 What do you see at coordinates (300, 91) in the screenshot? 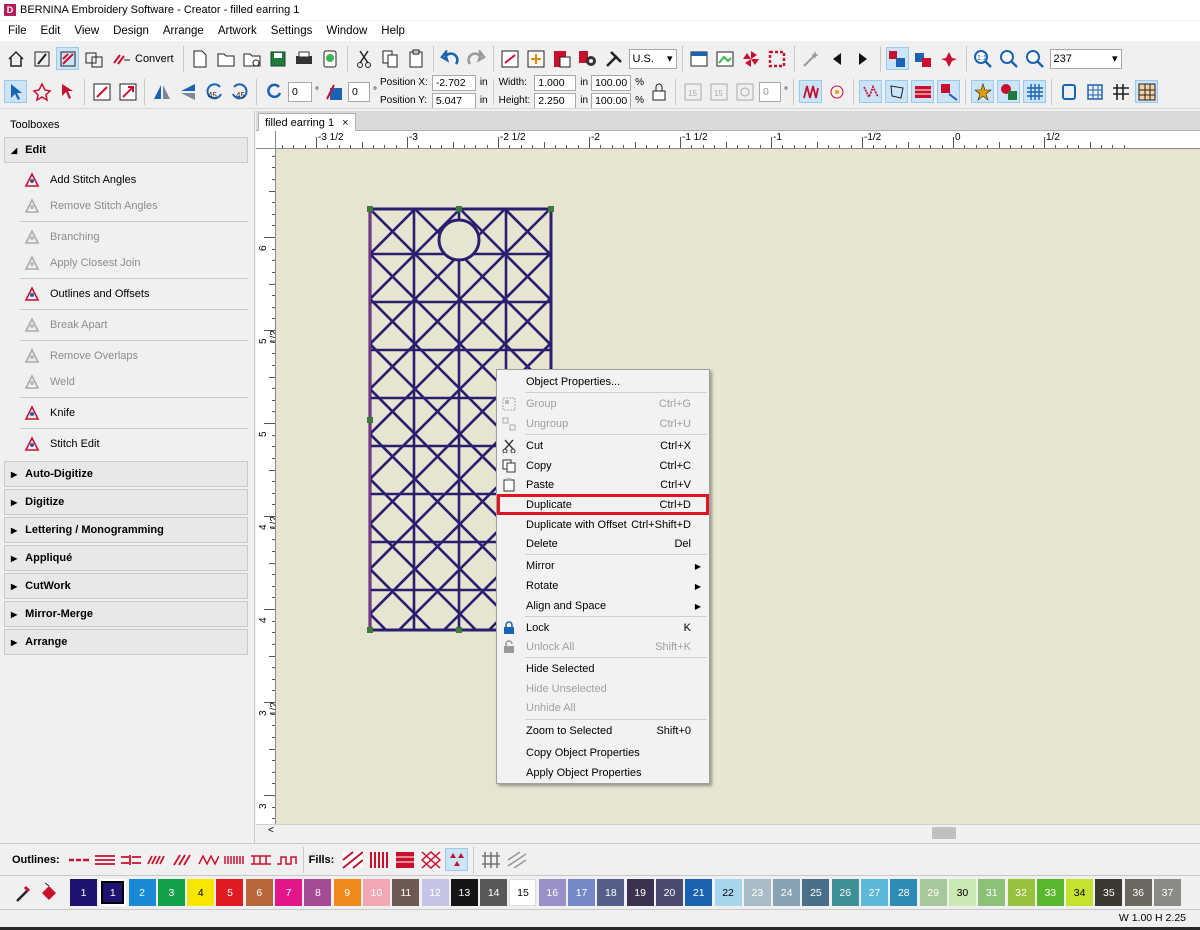
I see `rotate-angle-input: 0` at bounding box center [300, 91].